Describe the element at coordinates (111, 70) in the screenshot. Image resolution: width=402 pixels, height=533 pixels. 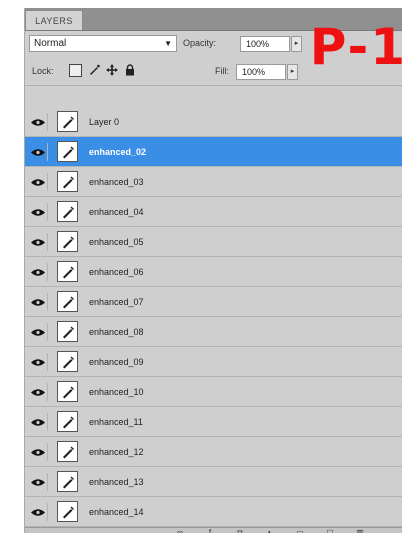
I see `move-icon` at that location.